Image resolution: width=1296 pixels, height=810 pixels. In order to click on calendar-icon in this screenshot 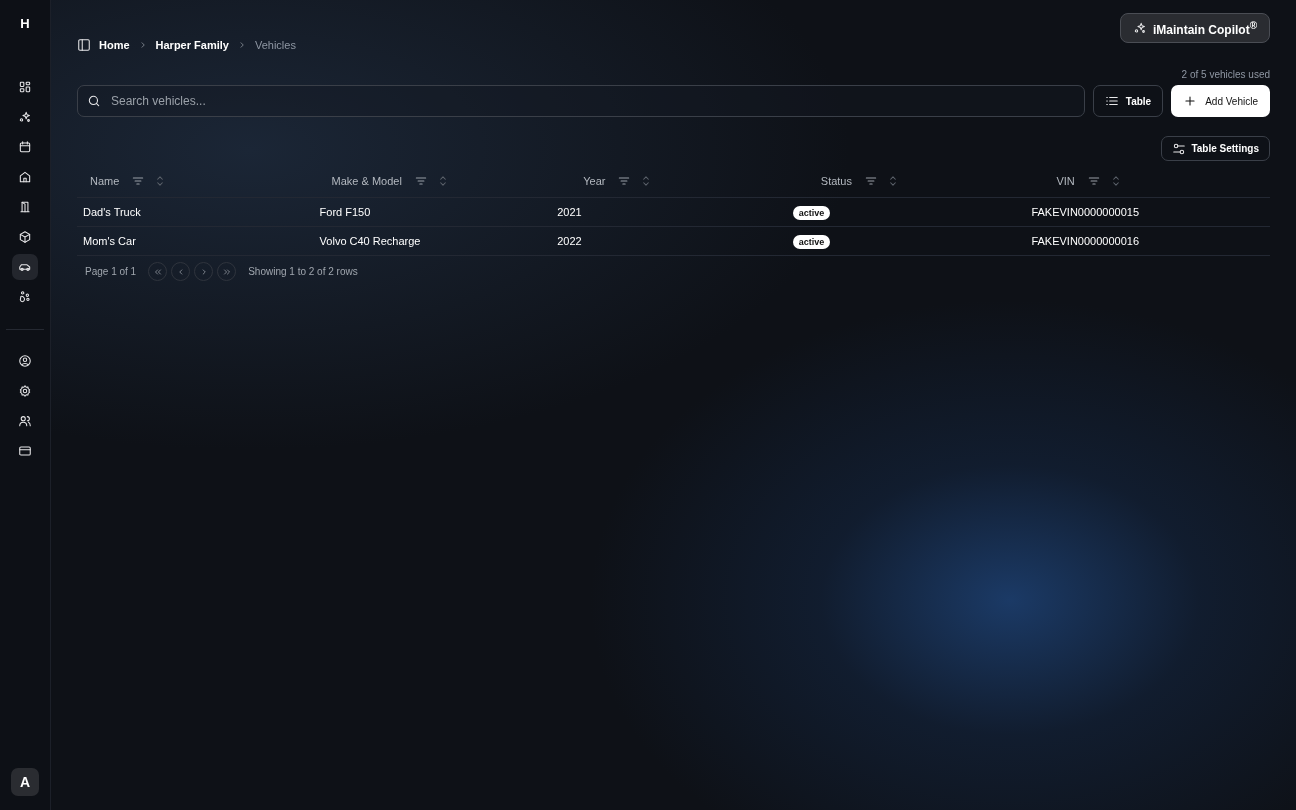, I will do `click(25, 147)`.